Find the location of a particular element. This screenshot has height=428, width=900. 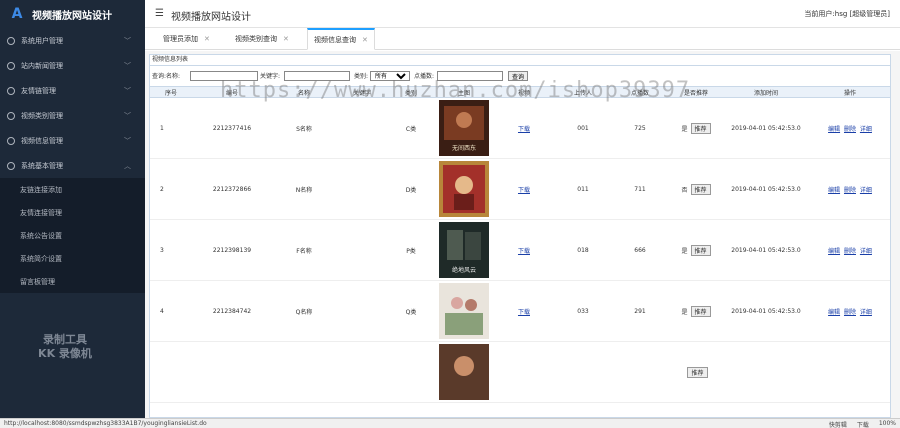

cell-index: 1 is located at coordinates (171, 128).